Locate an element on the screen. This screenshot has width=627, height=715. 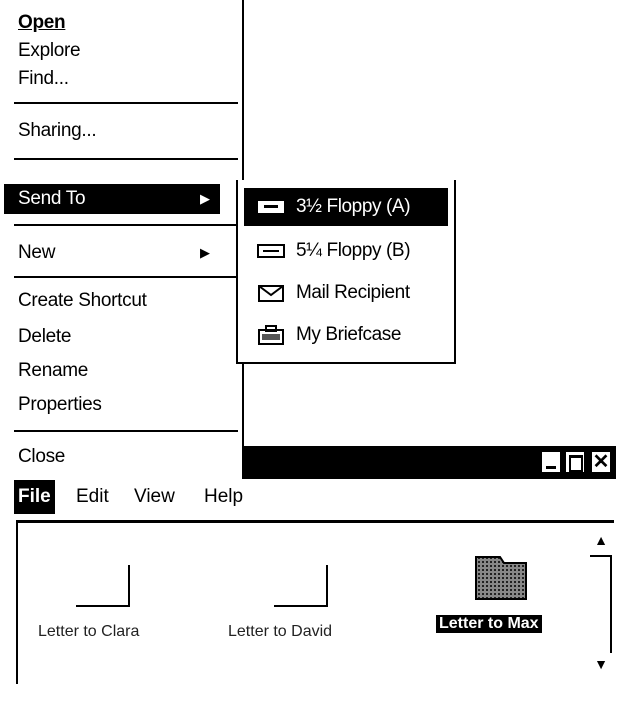
menu-item-close: Close is located at coordinates (41, 457).